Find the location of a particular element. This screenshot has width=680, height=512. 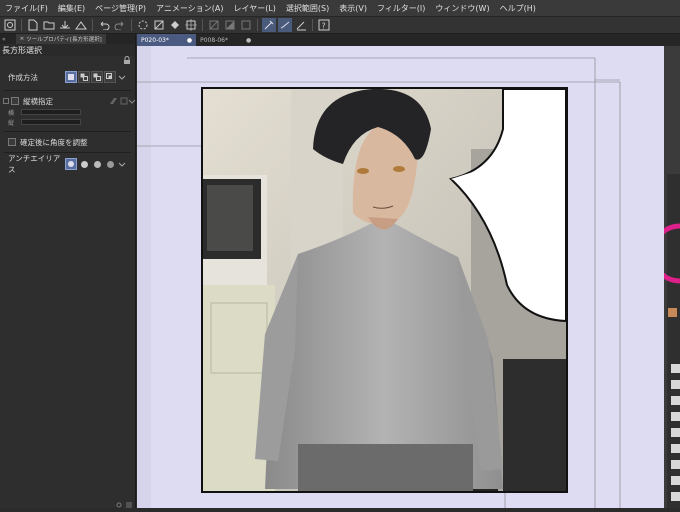

creation-method-label: 作成方法 is located at coordinates (23, 77).